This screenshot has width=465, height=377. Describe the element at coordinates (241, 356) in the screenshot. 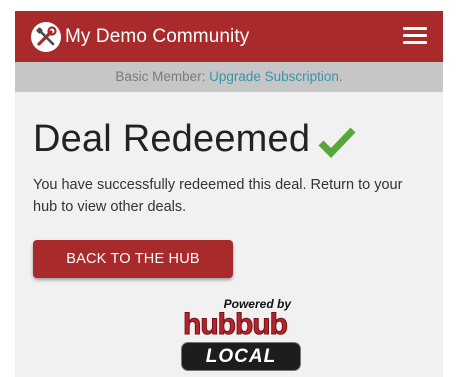

I see `local-badge: LOCAL` at that location.